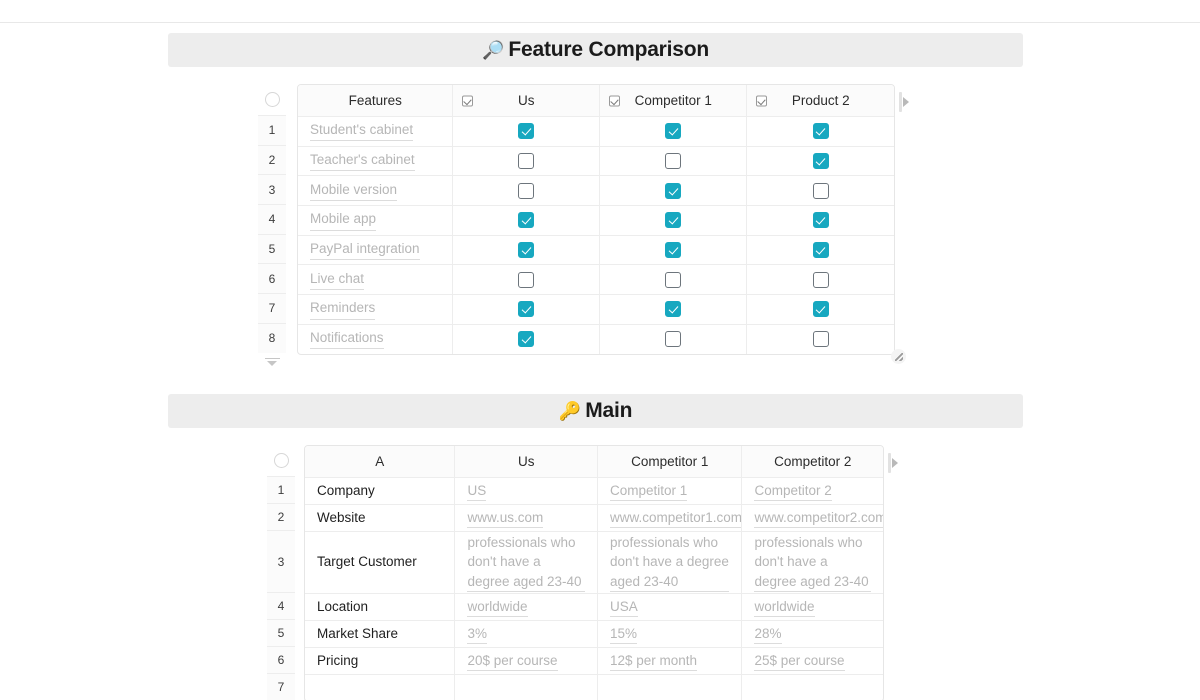  I want to click on attribute-value-cell: 25$ per course, so click(812, 661).